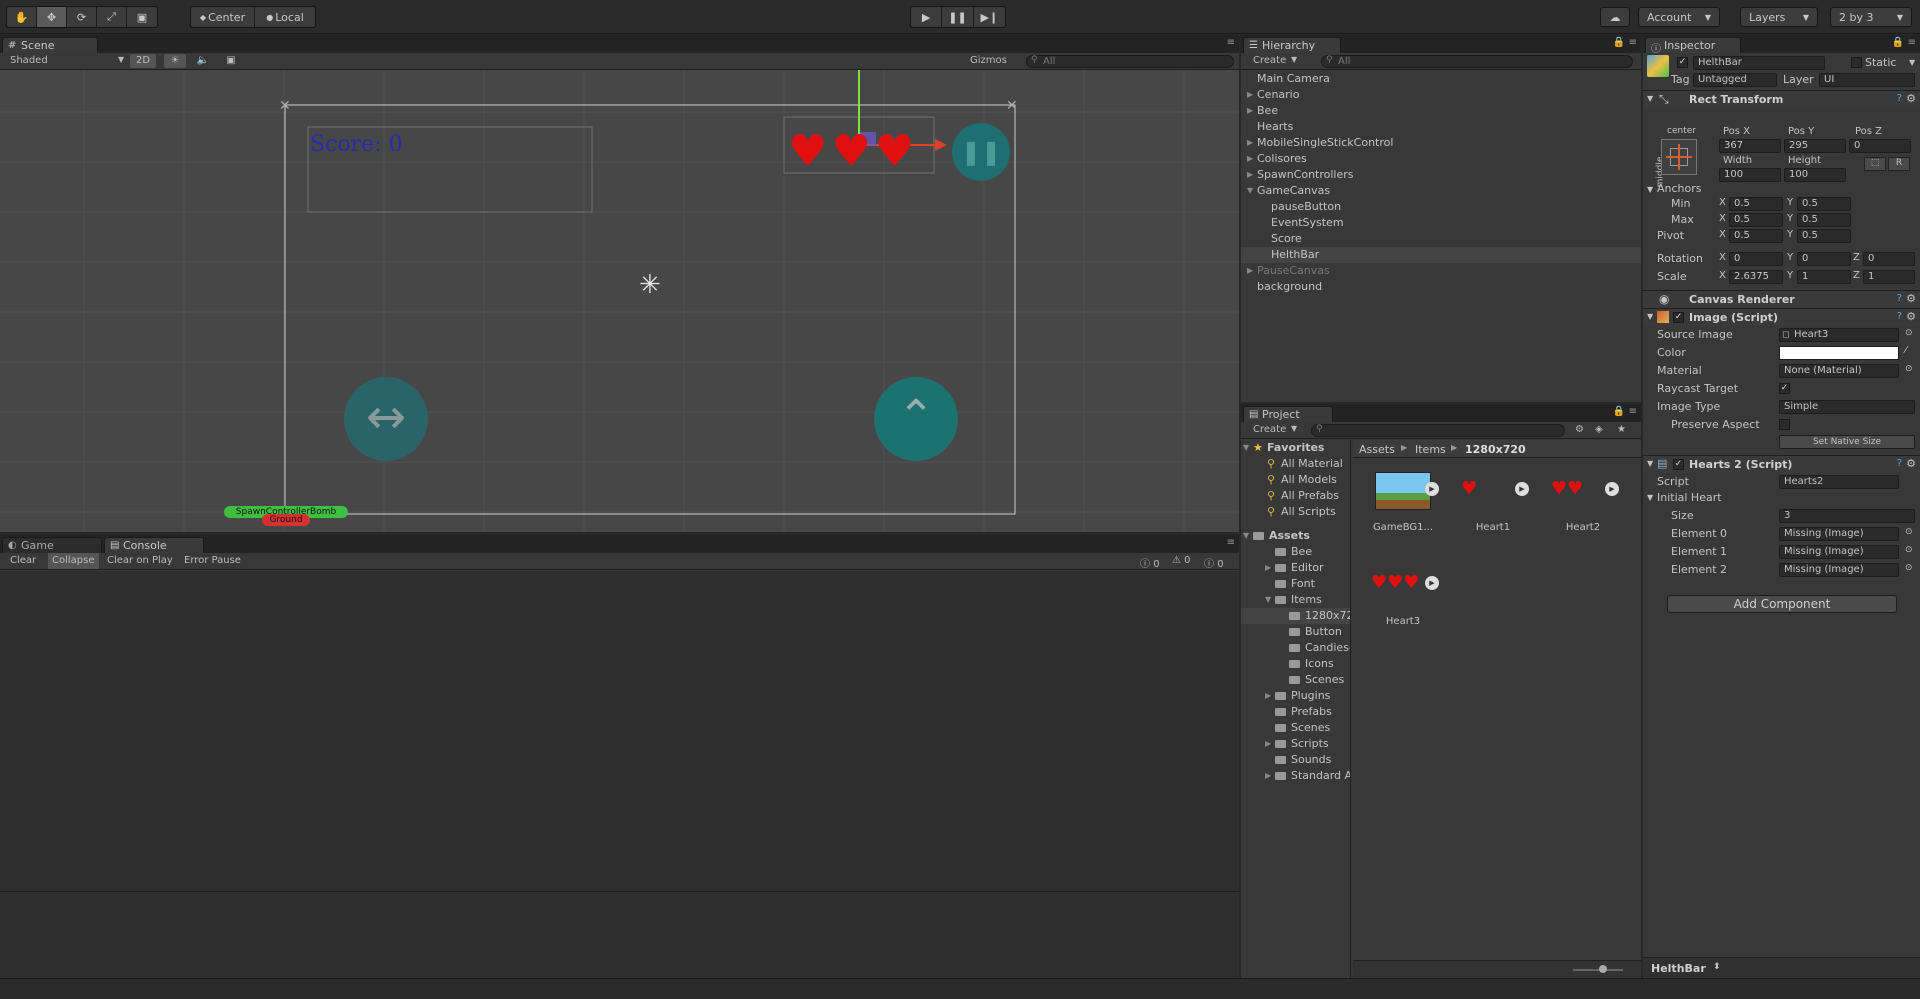 This screenshot has height=999, width=1920. What do you see at coordinates (1756, 220) in the screenshot?
I see `anchor-max-x-field: 0.5` at bounding box center [1756, 220].